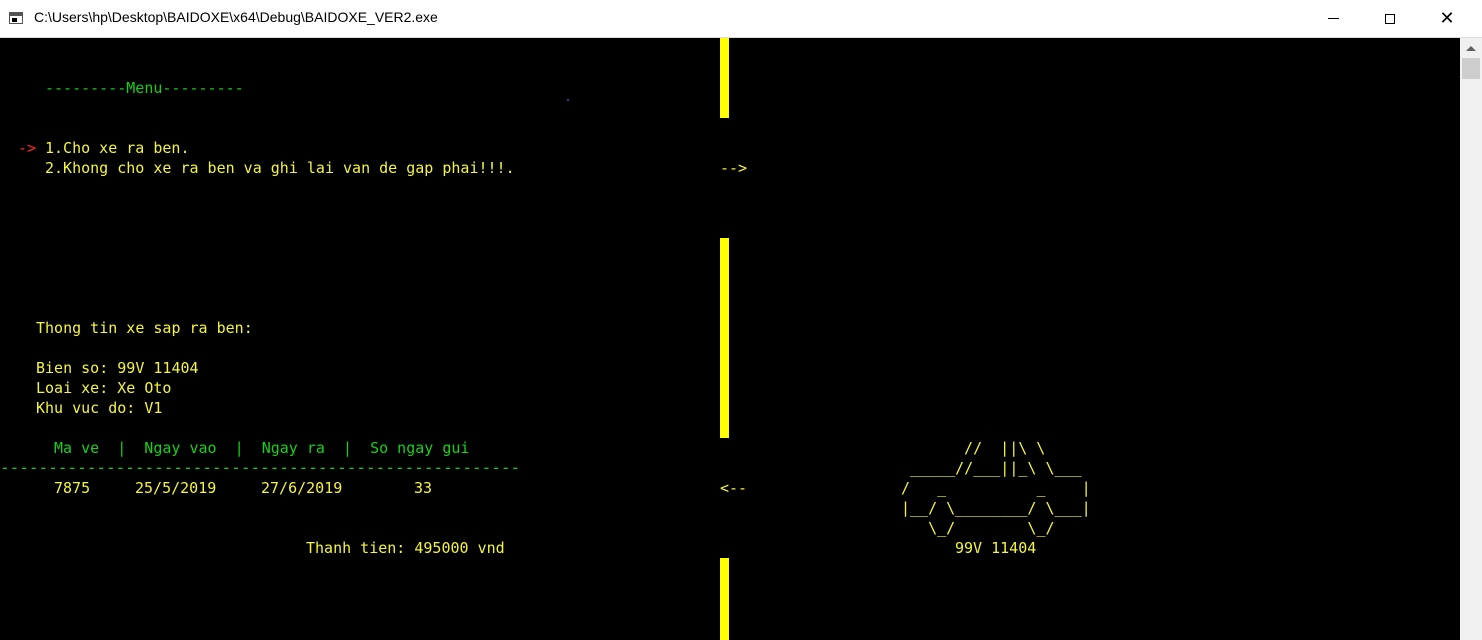 This screenshot has height=640, width=1482. Describe the element at coordinates (423, 488) in the screenshot. I see `days-parked: 33` at that location.